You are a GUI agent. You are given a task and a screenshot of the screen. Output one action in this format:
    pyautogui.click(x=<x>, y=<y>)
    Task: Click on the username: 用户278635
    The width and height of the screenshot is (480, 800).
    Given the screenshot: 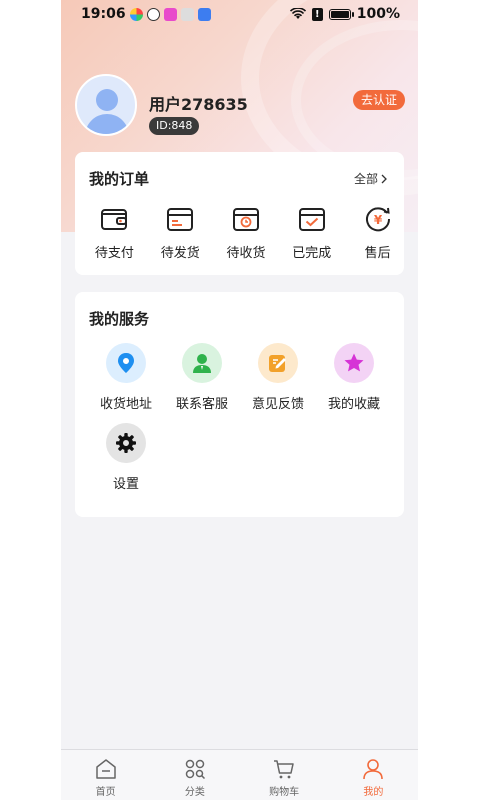 What is the action you would take?
    pyautogui.click(x=198, y=104)
    